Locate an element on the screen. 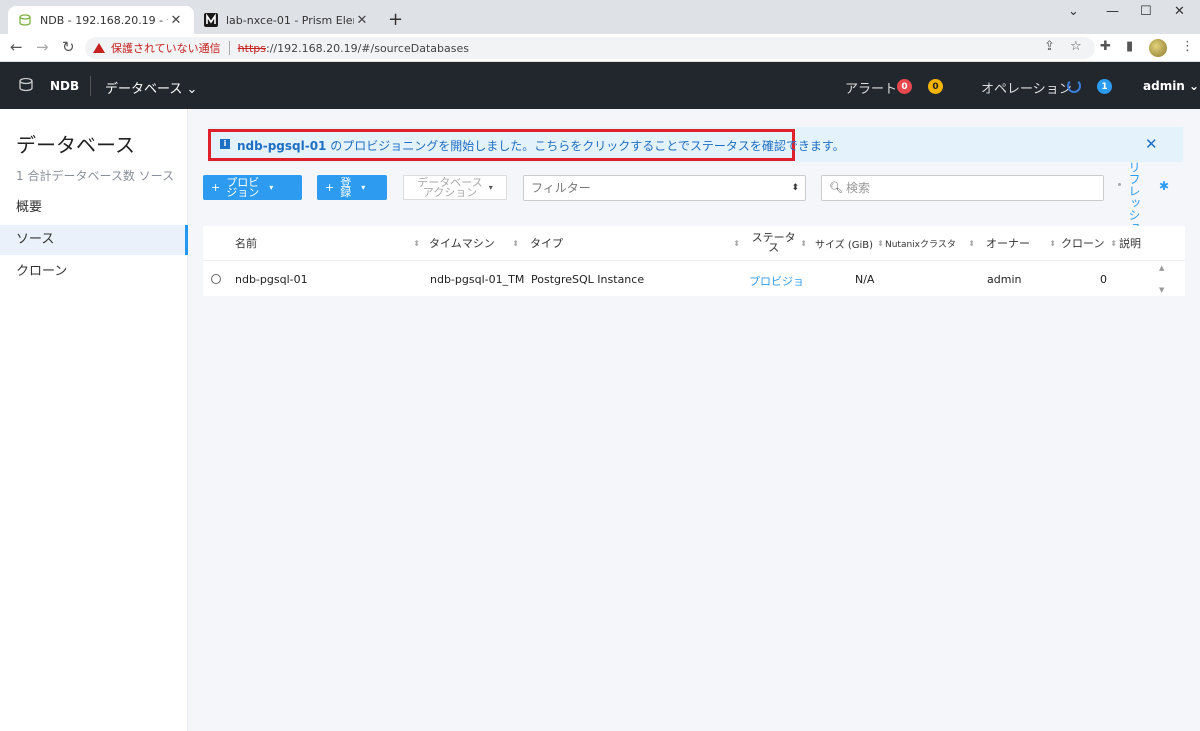 This screenshot has width=1200, height=731. new-tab-button: + is located at coordinates (395, 19).